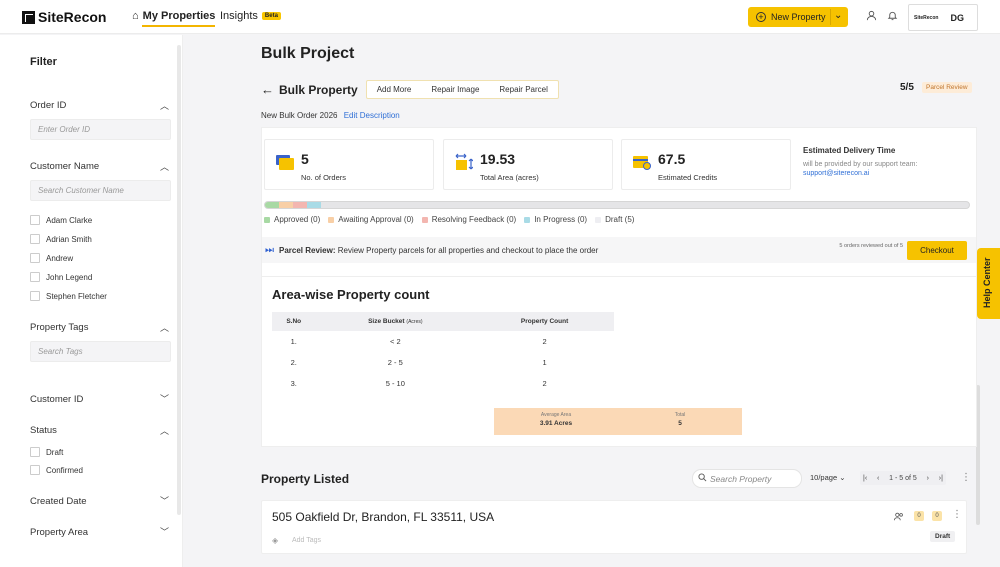  I want to click on total-value: 5, so click(680, 423).